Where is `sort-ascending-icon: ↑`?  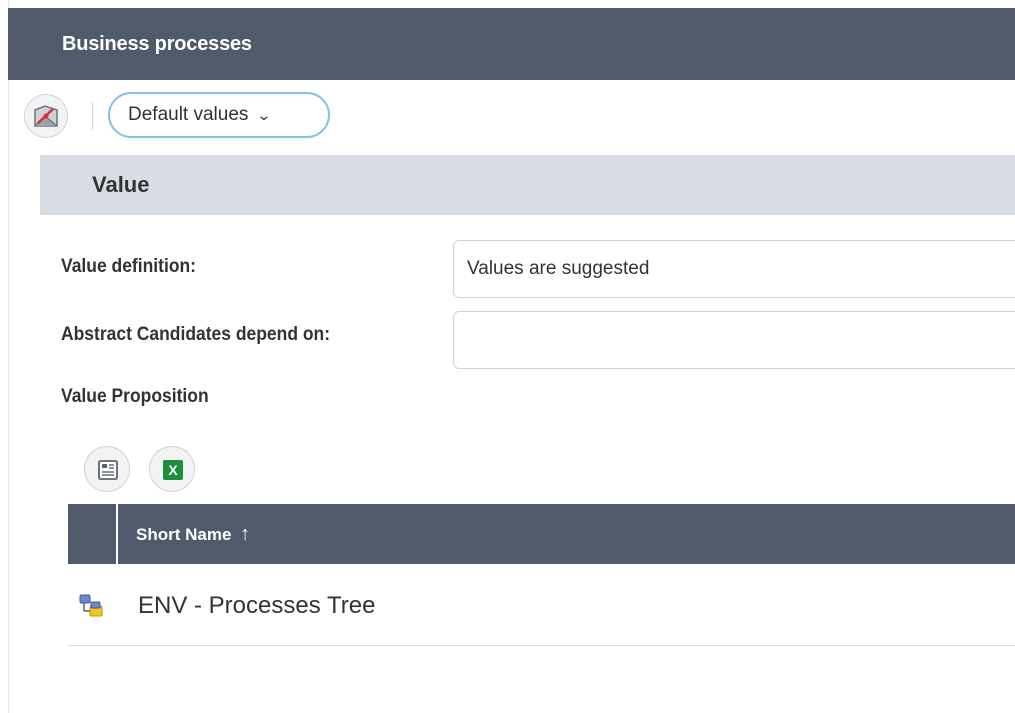
sort-ascending-icon: ↑ is located at coordinates (245, 534).